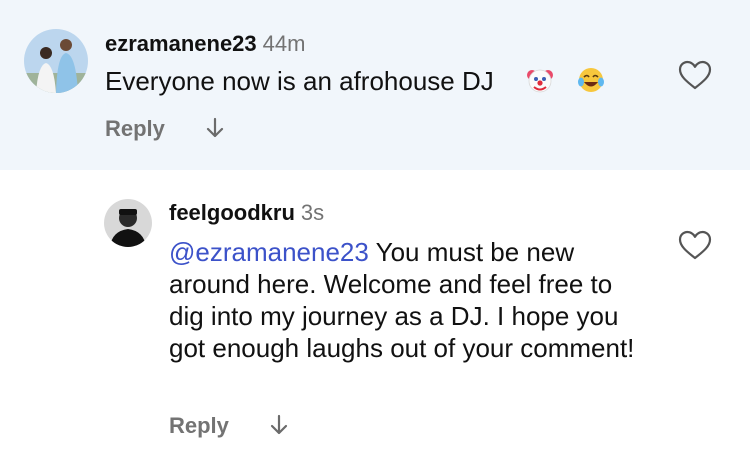 This screenshot has height=457, width=750. What do you see at coordinates (591, 80) in the screenshot?
I see `face-with-tears-of-joy-emoji` at bounding box center [591, 80].